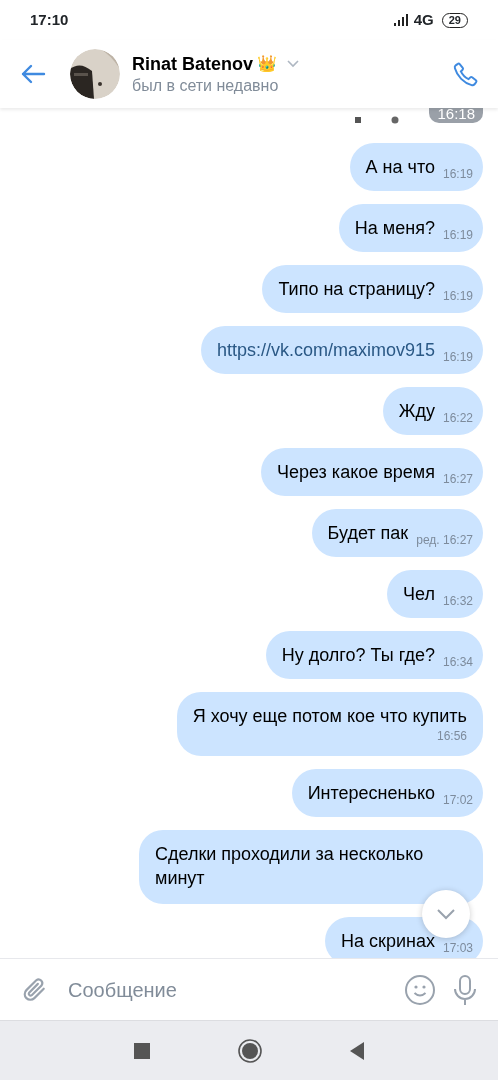  Describe the element at coordinates (419, 594) in the screenshot. I see `message-text: Чел` at that location.